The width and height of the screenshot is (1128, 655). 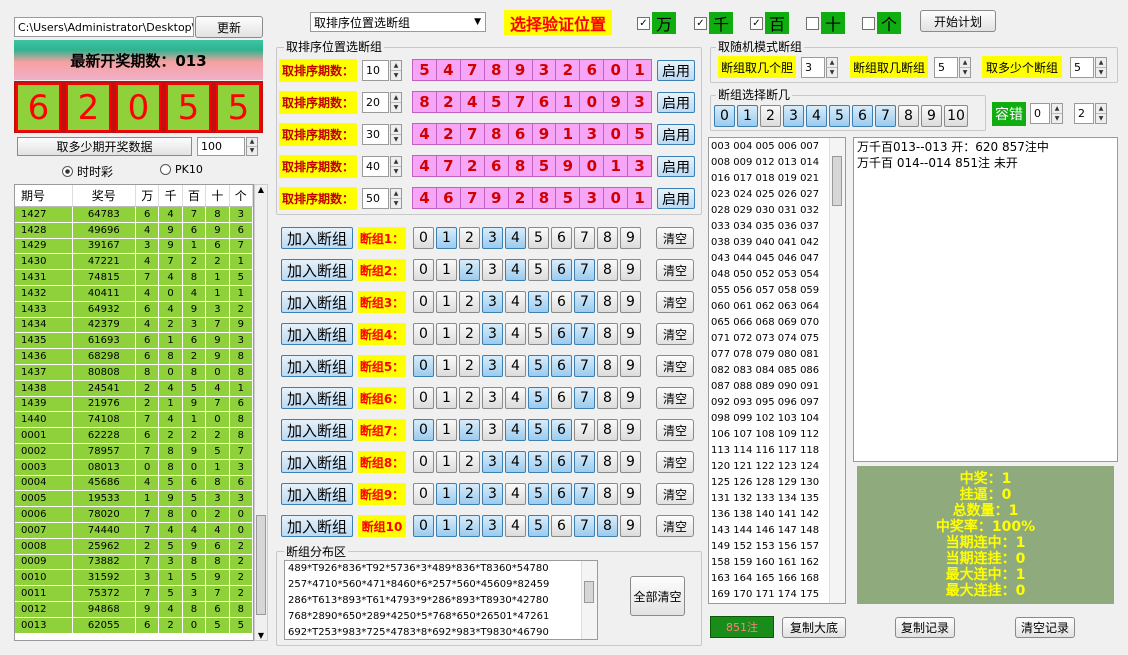 I want to click on sort-period-input: 30, so click(x=375, y=134).